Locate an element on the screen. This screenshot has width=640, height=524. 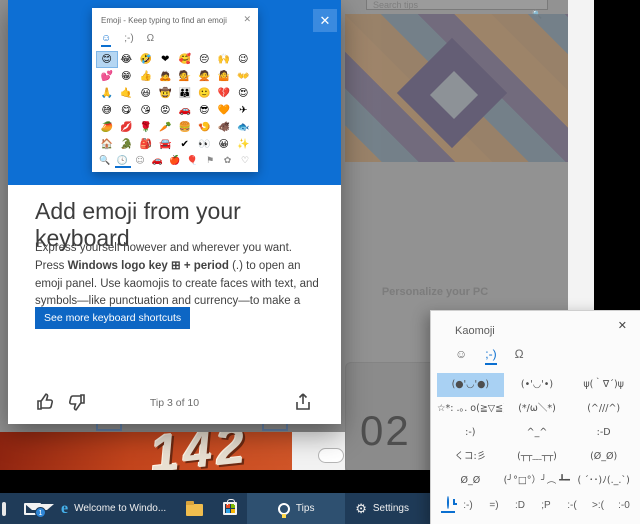
emoji-cell: 😉 is located at coordinates (244, 59).